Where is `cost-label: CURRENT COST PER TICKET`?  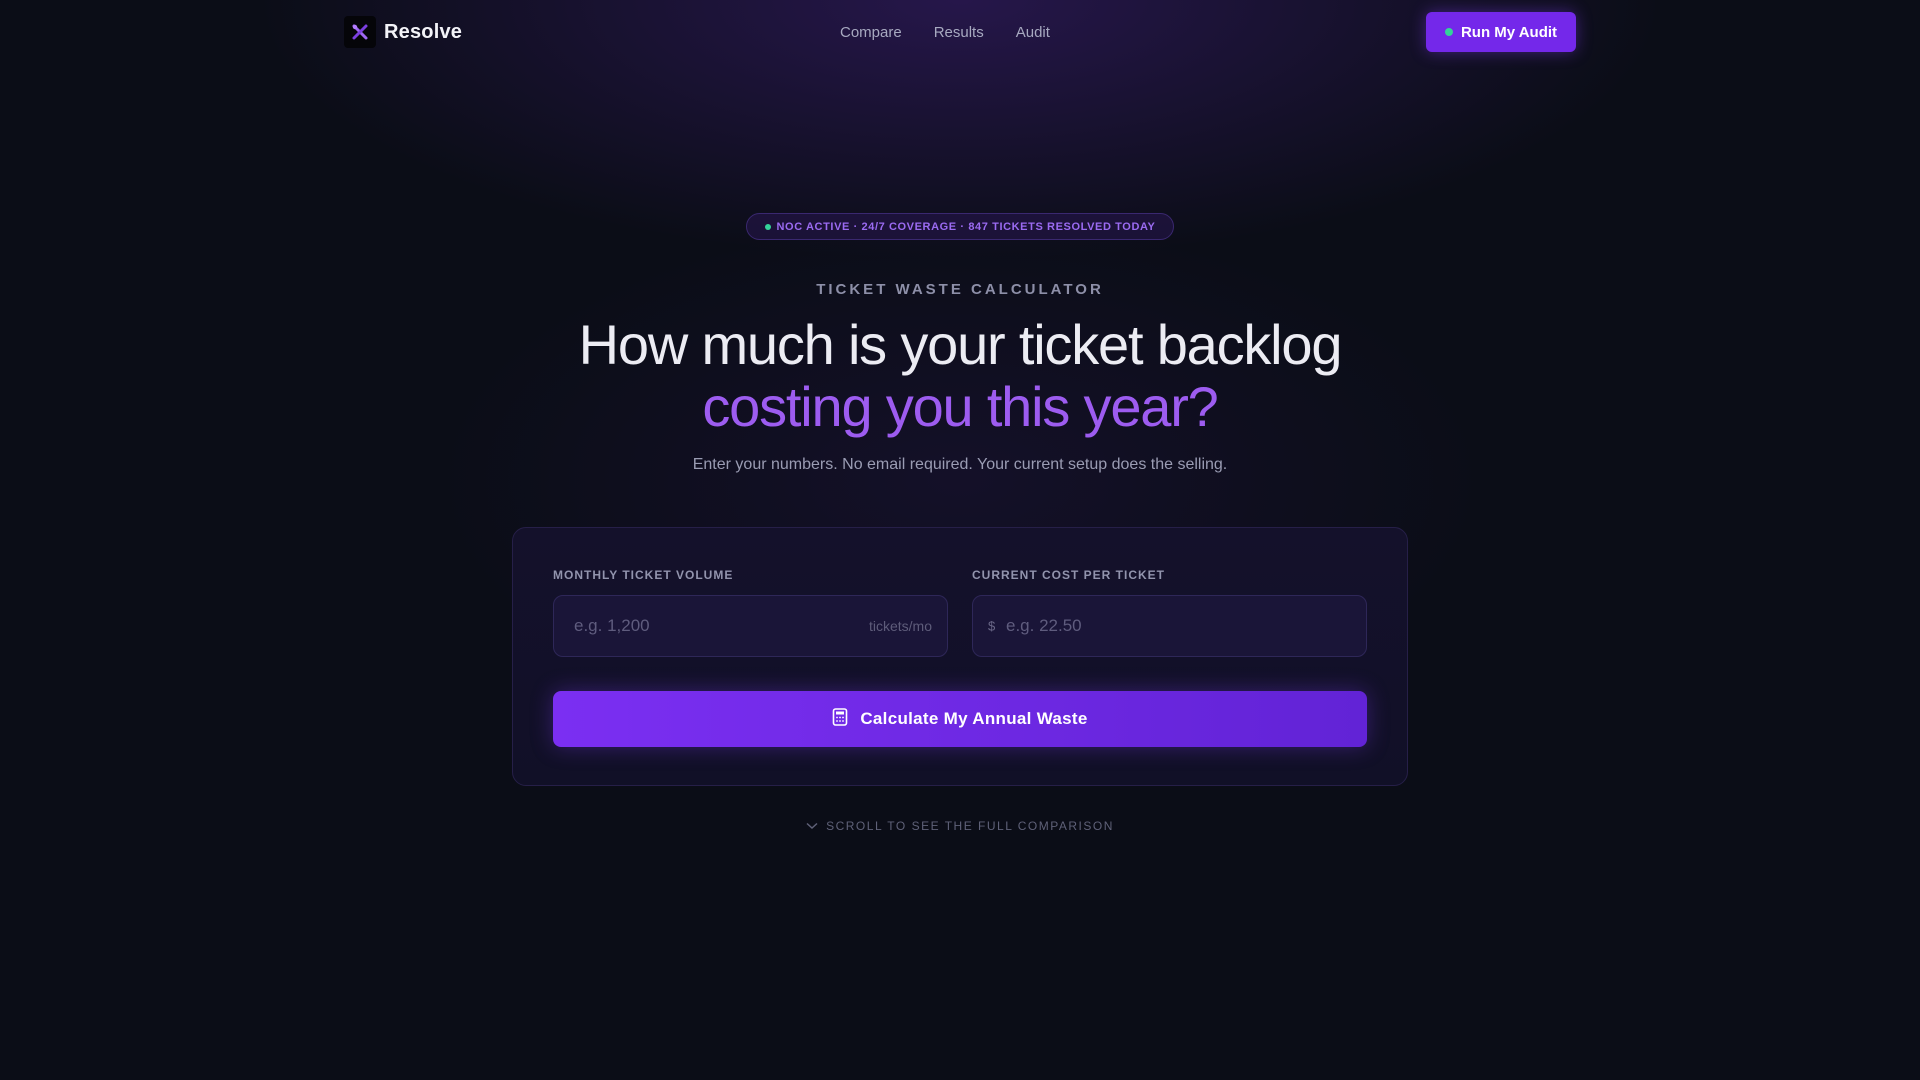 cost-label: CURRENT COST PER TICKET is located at coordinates (1069, 575).